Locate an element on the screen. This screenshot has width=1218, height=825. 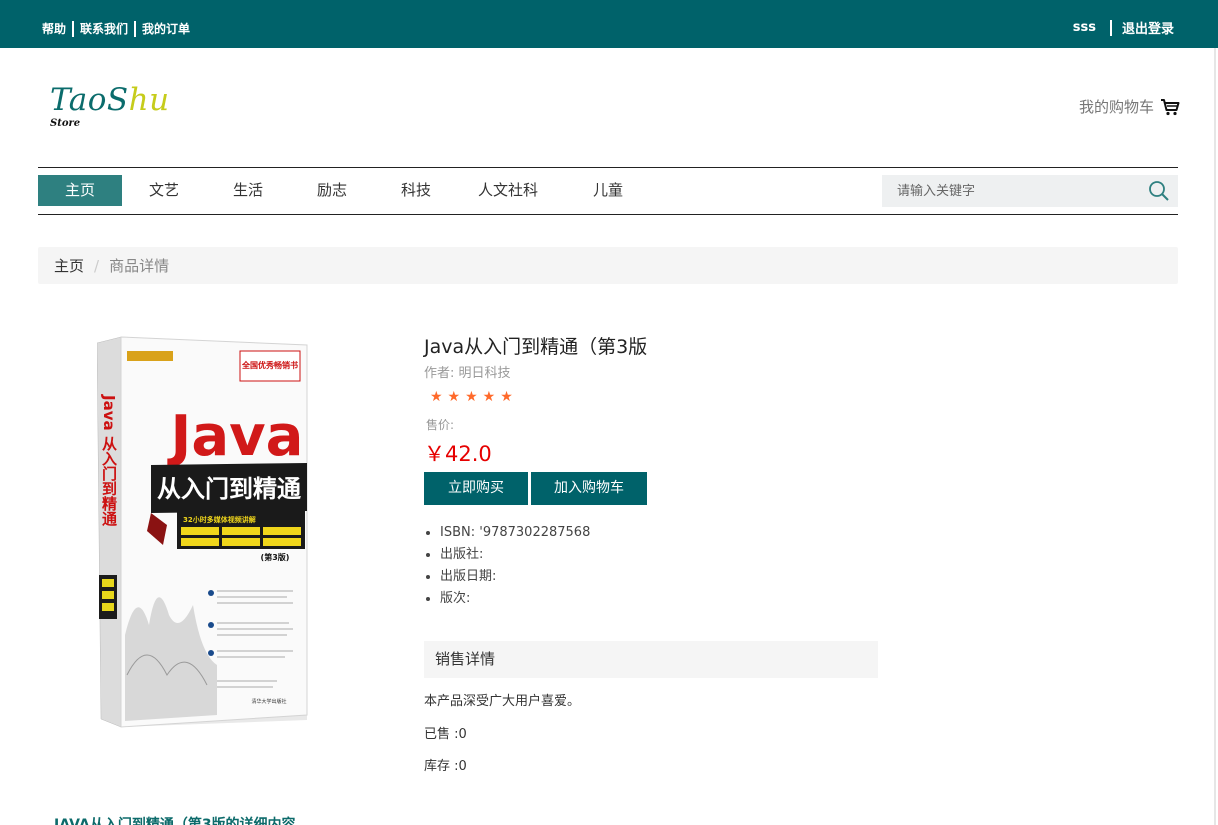
my-cart-link: 我的购物车 is located at coordinates (1129, 106).